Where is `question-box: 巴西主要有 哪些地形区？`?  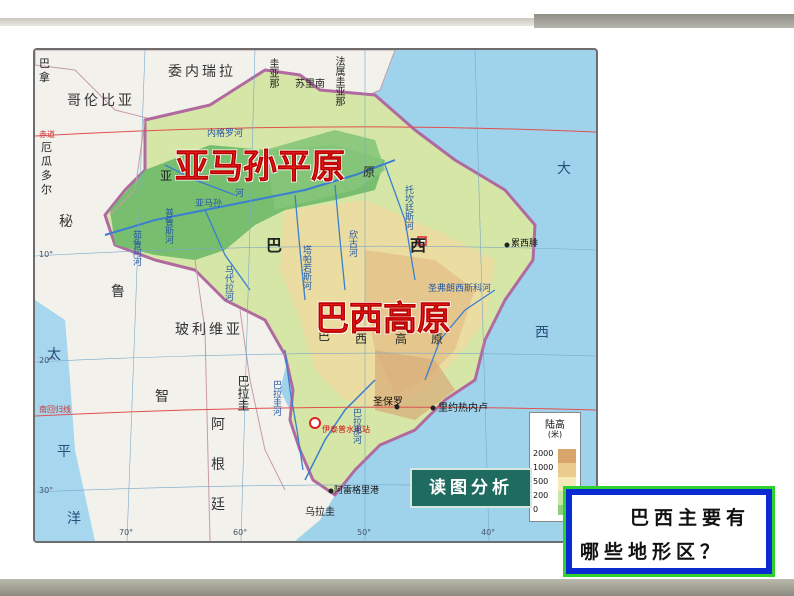
question-box: 巴西主要有 哪些地形区？ is located at coordinates (669, 531).